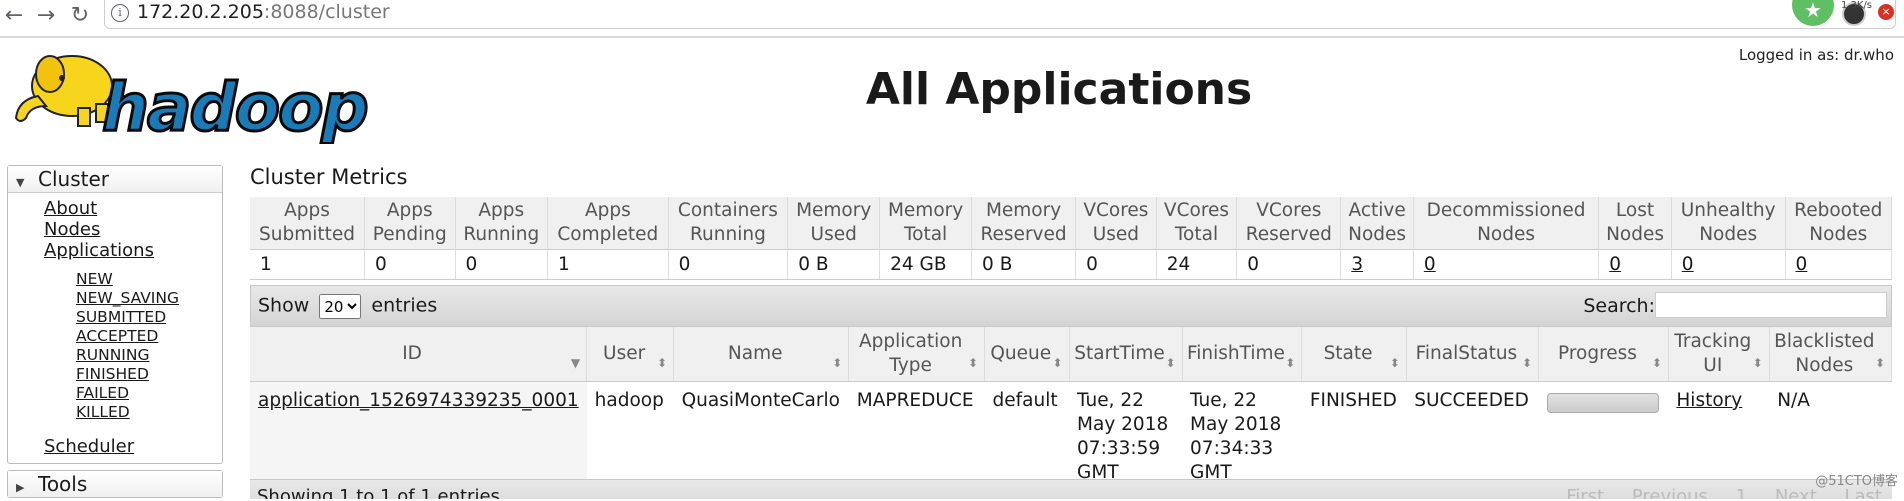  I want to click on chevron-right-icon: ▶, so click(20, 487).